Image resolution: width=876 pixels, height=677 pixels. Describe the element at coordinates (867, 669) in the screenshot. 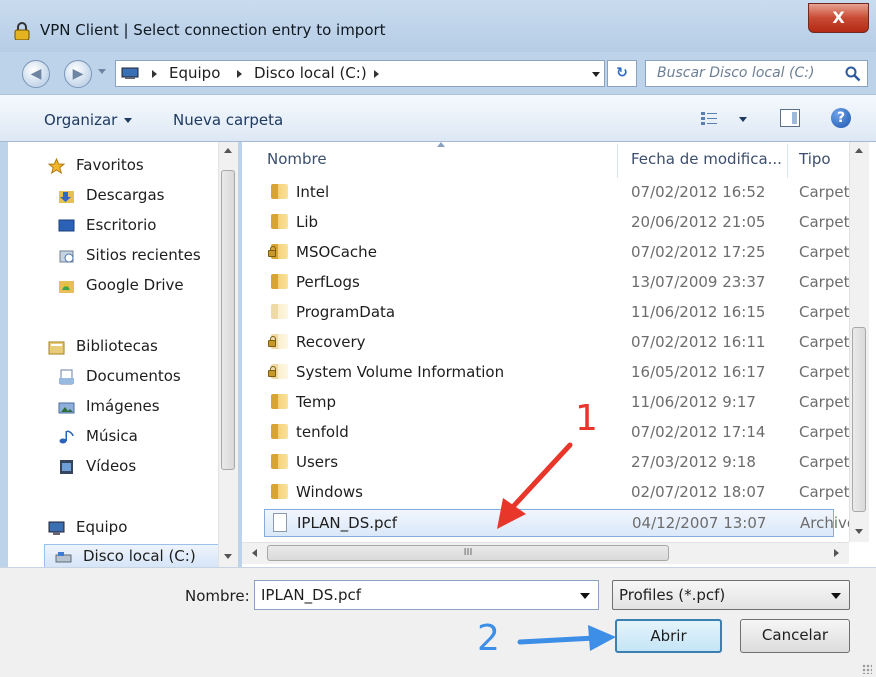

I see `resize-grip-icon` at that location.